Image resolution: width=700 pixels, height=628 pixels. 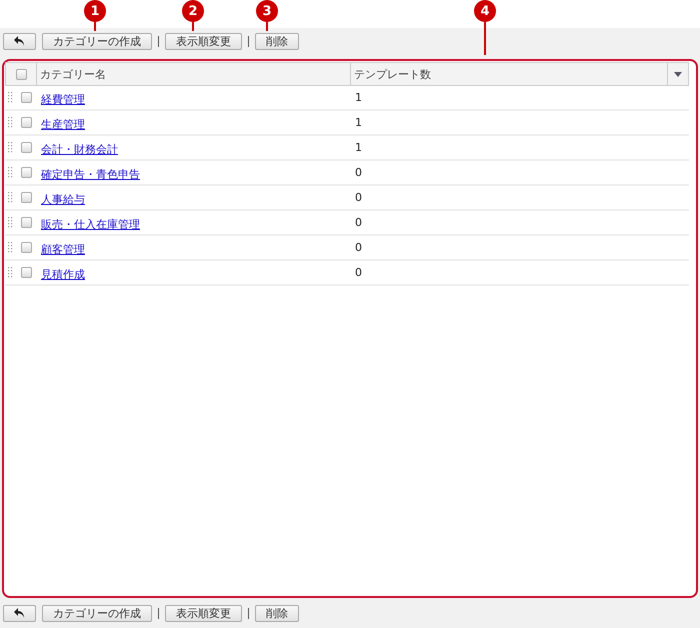 I want to click on category-link: 会計・財務会計, so click(x=79, y=149).